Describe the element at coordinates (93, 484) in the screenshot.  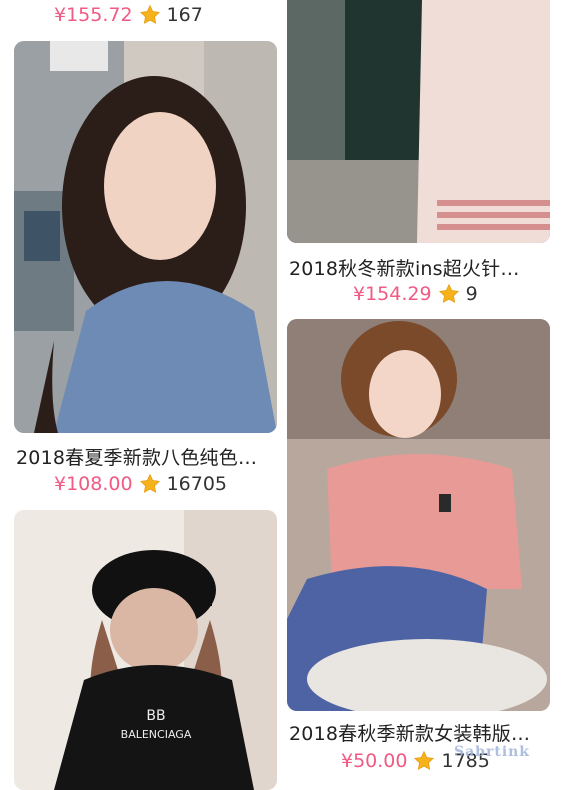
I see `product-price: ¥108.00` at that location.